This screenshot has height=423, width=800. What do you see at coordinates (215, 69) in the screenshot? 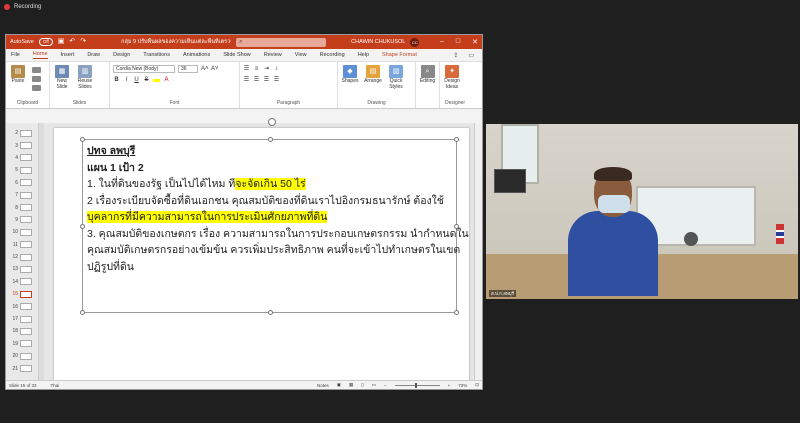
I see `shrink-font-button: A˅` at bounding box center [215, 69].